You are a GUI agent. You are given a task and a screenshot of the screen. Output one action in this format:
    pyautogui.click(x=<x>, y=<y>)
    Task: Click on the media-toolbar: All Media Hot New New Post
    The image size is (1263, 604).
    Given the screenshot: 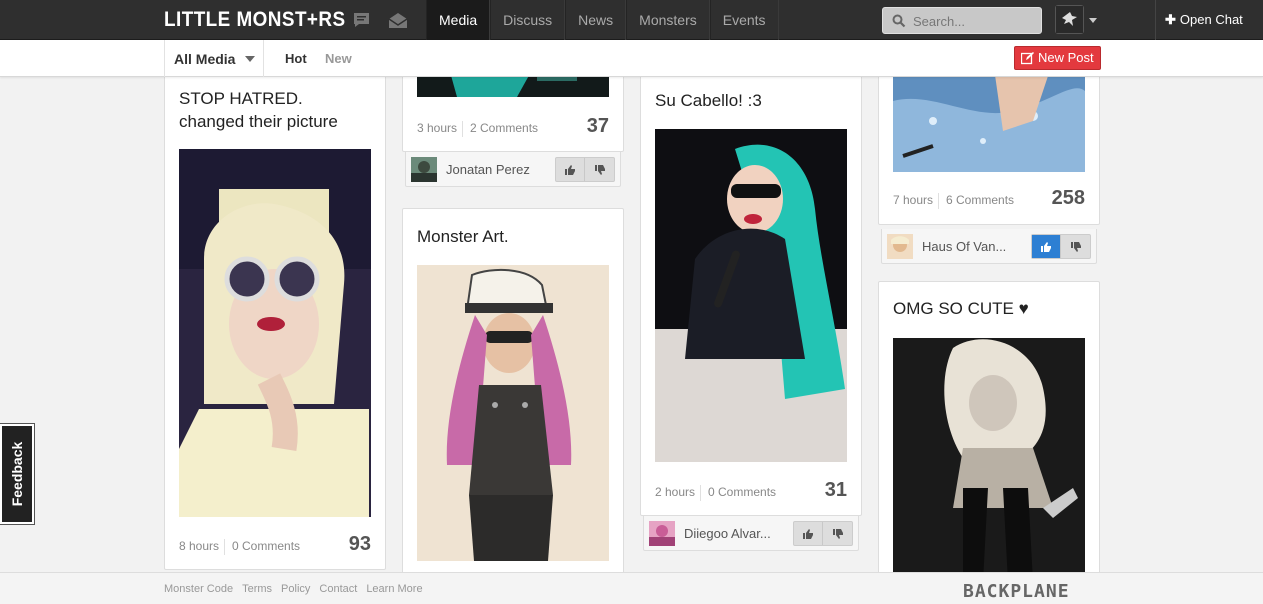 What is the action you would take?
    pyautogui.click(x=631, y=58)
    